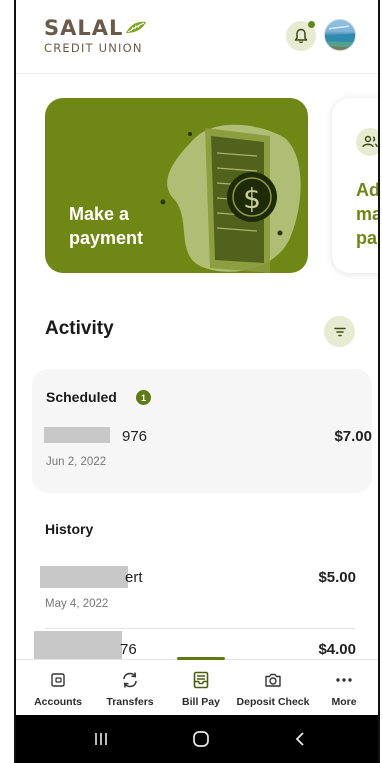 The width and height of the screenshot is (382, 763). Describe the element at coordinates (134, 577) in the screenshot. I see `payee-name: ert` at that location.